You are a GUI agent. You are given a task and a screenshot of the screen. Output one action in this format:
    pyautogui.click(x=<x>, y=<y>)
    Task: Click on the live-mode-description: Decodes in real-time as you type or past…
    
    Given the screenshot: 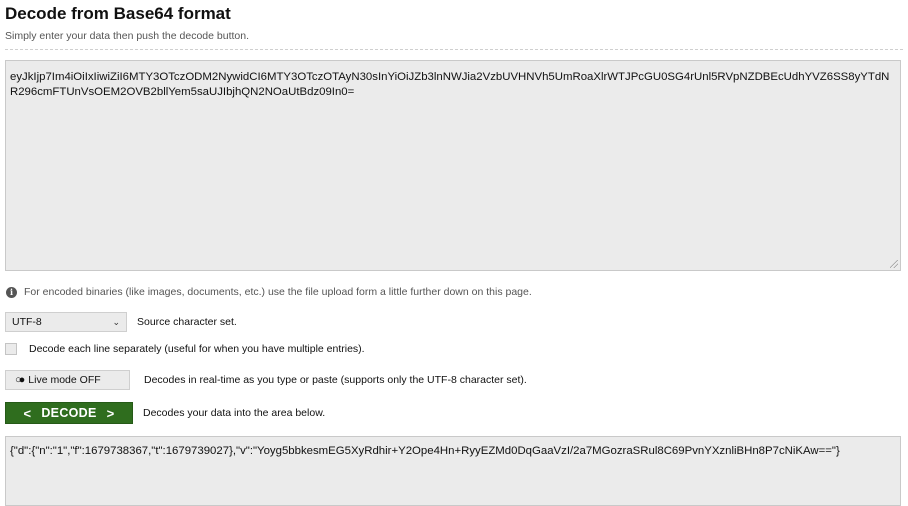 What is the action you would take?
    pyautogui.click(x=335, y=380)
    